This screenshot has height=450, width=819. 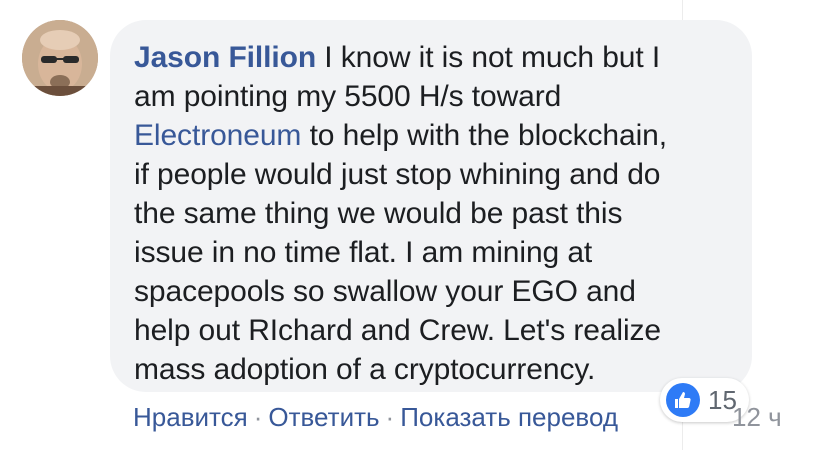 I want to click on mention-link: Electroneum, so click(x=217, y=135).